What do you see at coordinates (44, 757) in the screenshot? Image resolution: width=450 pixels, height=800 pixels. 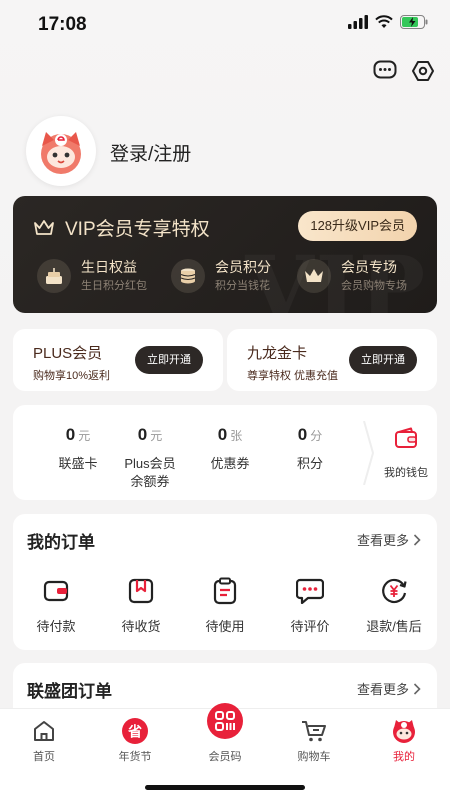 I see `tab-label: 首页` at bounding box center [44, 757].